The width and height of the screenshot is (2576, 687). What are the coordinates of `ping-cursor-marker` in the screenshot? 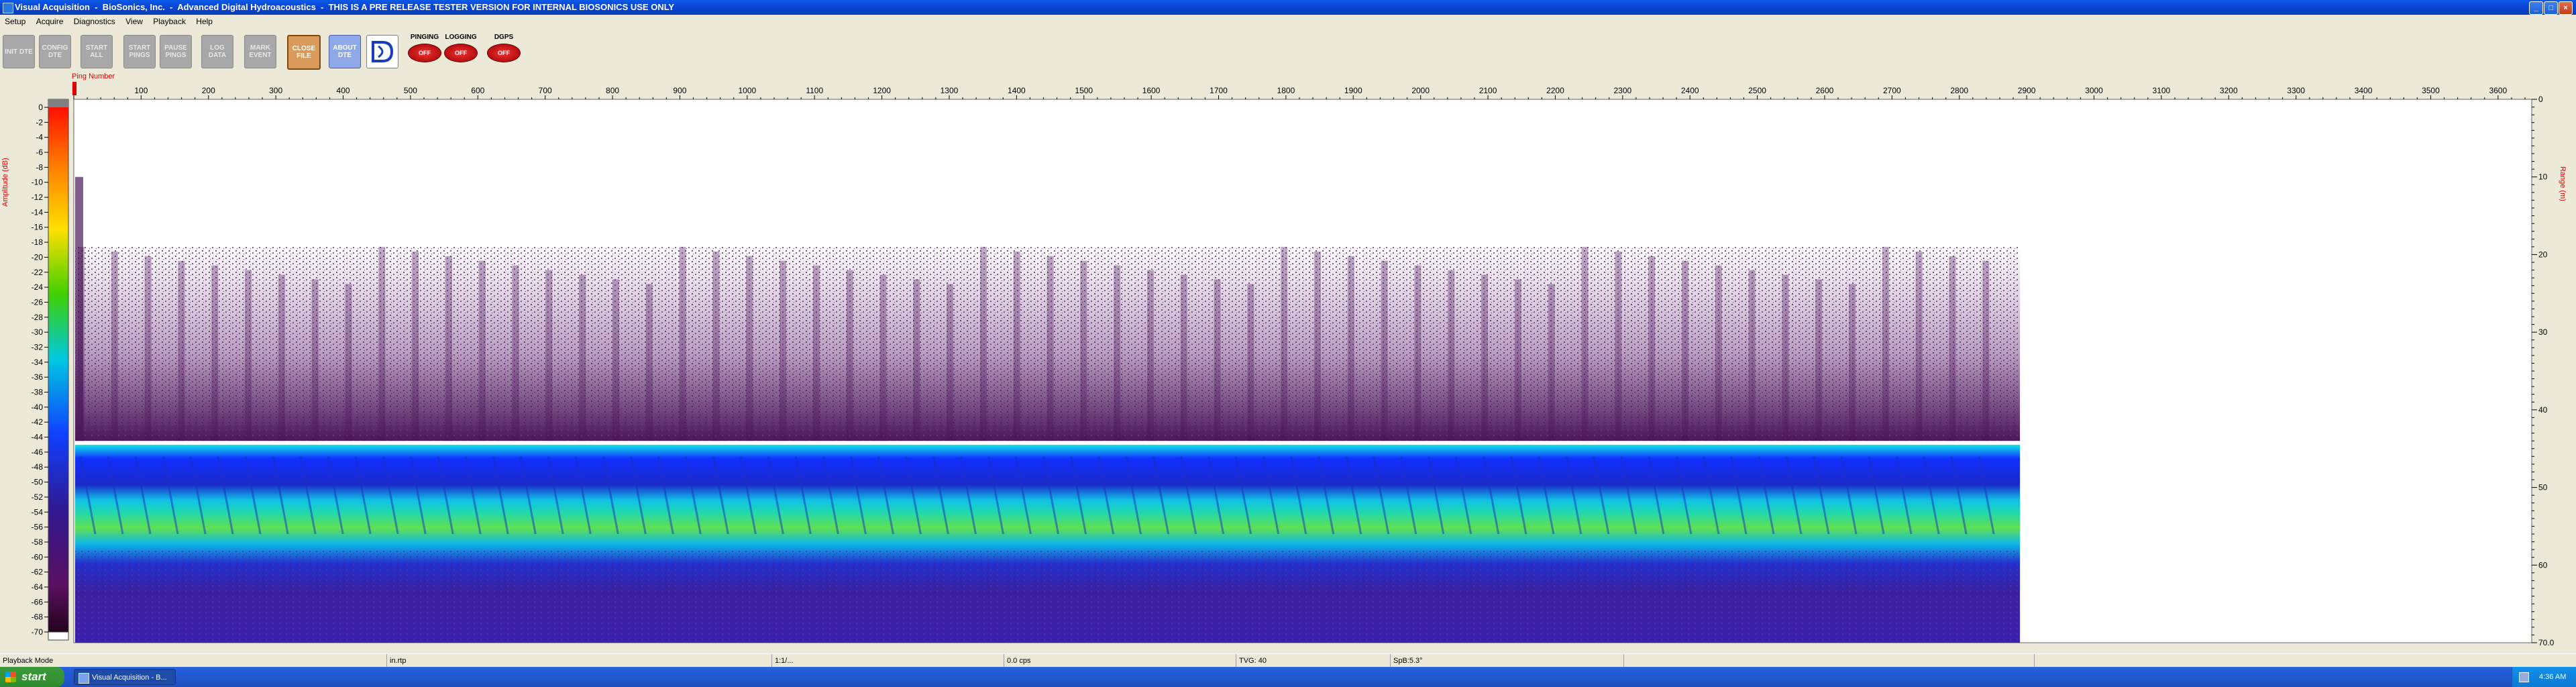 It's located at (74, 88).